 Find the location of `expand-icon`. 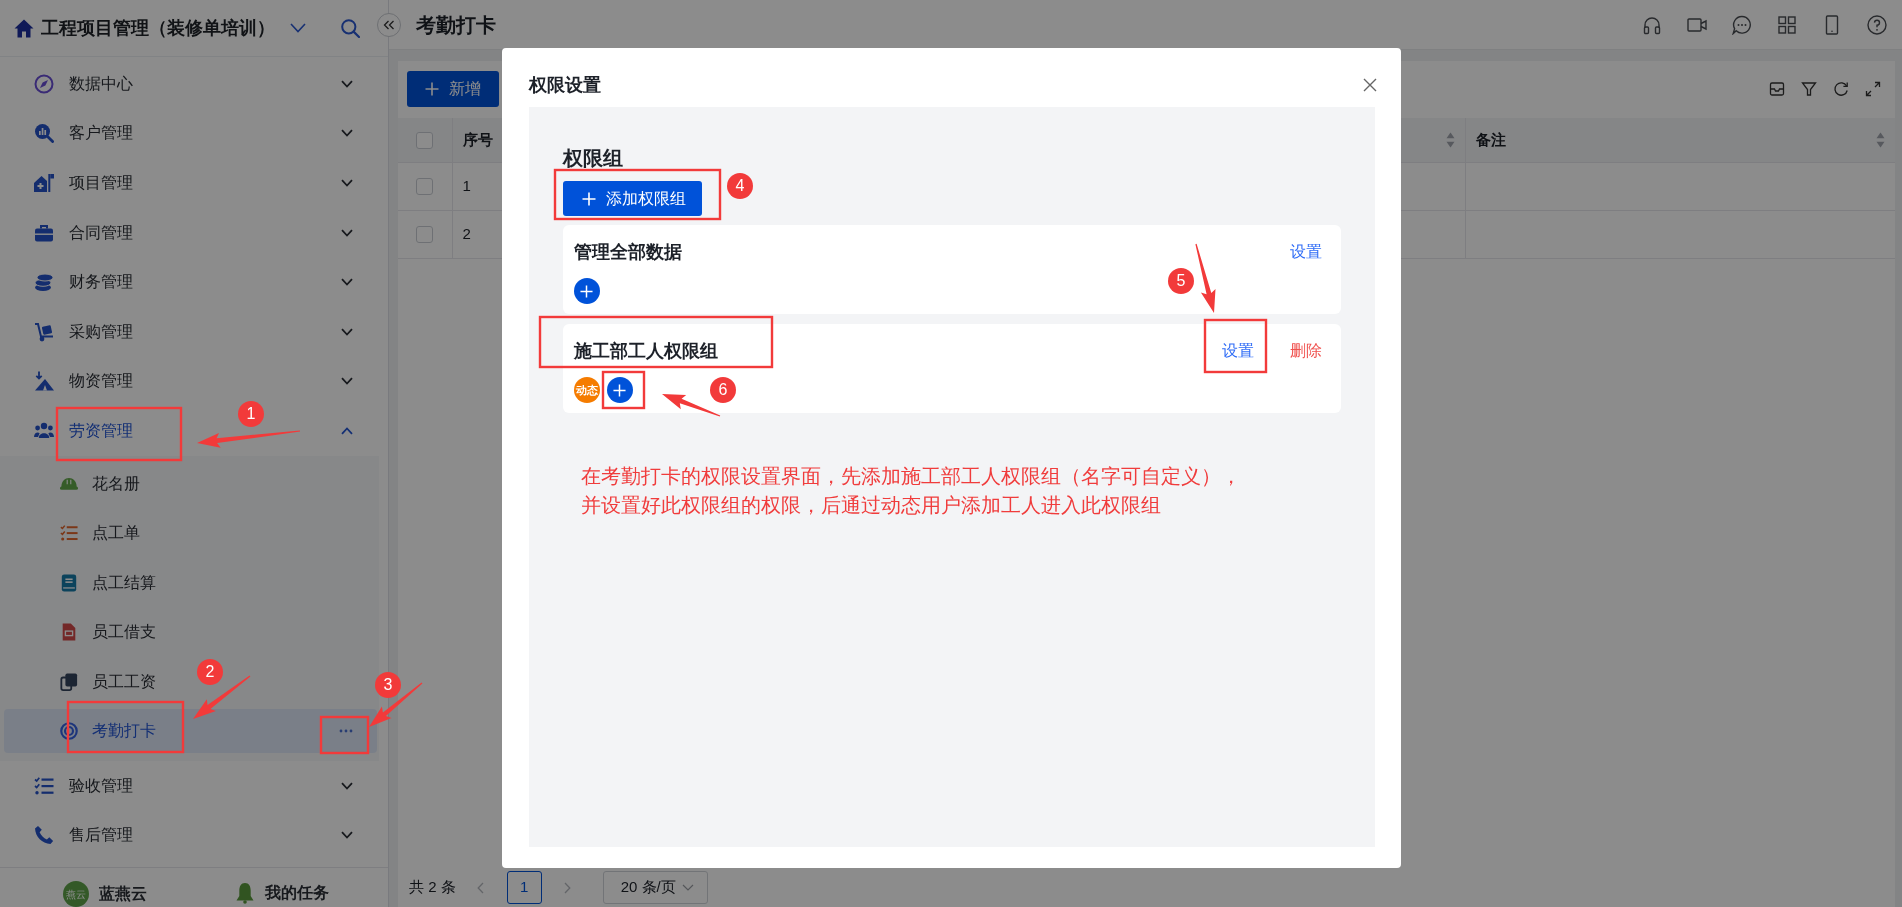

expand-icon is located at coordinates (1873, 89).